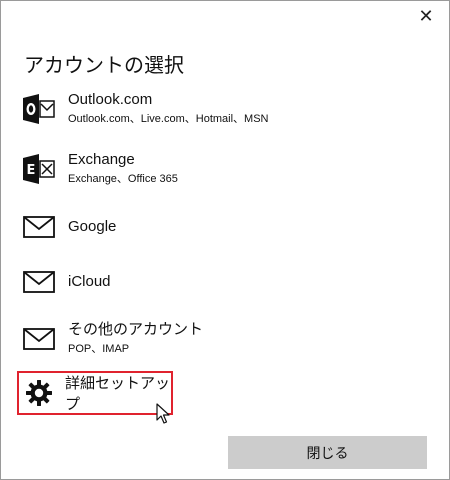 This screenshot has height=480, width=450. I want to click on account-option-exchange: E Exchange Exchange、Office 365, so click(100, 169).